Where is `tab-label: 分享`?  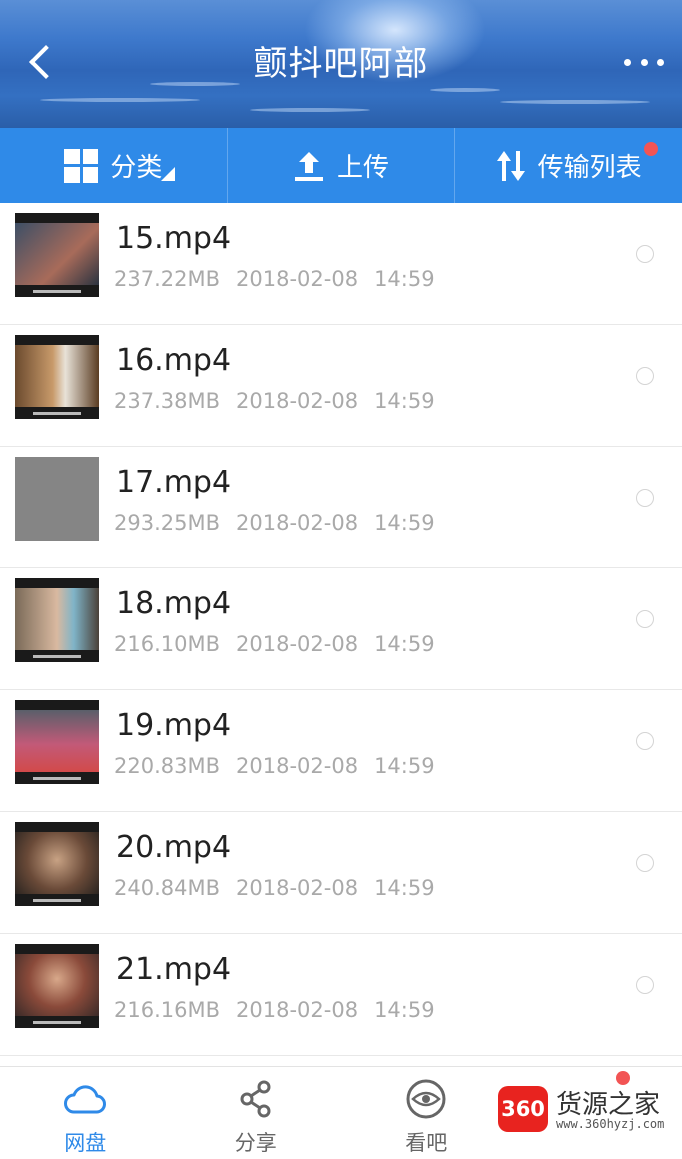
tab-label: 分享 is located at coordinates (255, 1143).